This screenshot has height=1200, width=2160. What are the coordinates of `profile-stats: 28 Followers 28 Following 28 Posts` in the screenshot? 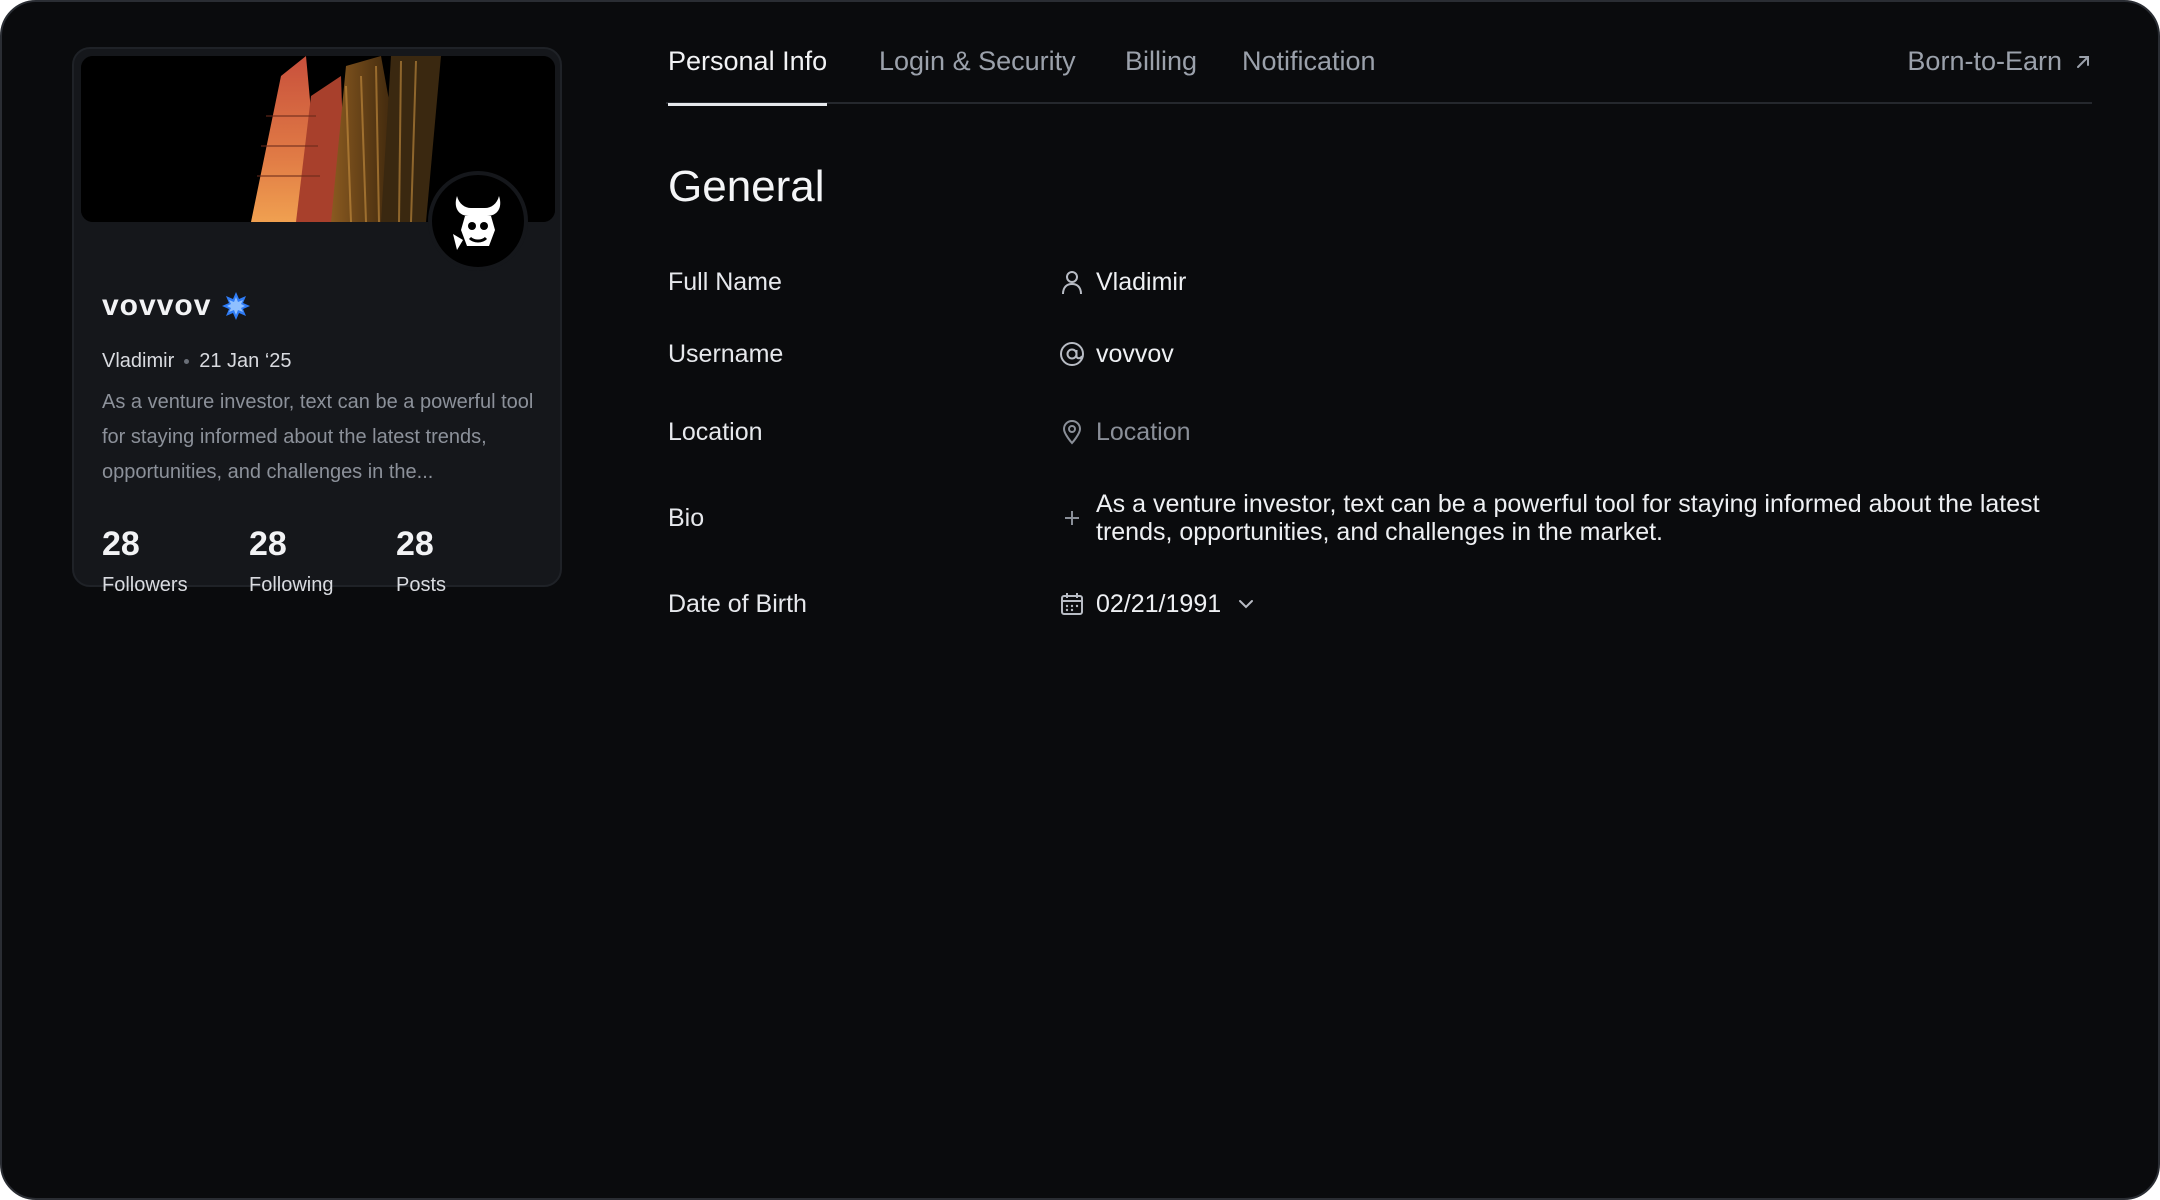 It's located at (322, 560).